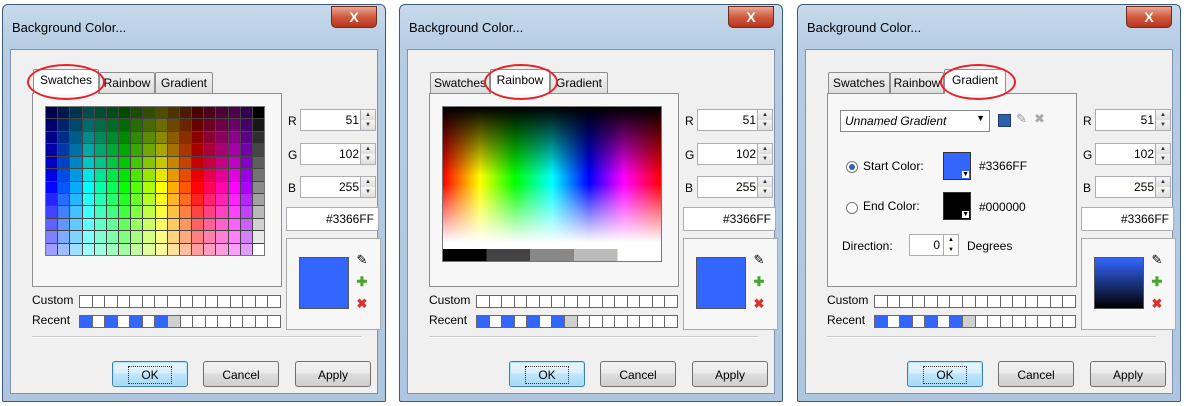  Describe the element at coordinates (547, 374) in the screenshot. I see `ok-button: OK` at that location.